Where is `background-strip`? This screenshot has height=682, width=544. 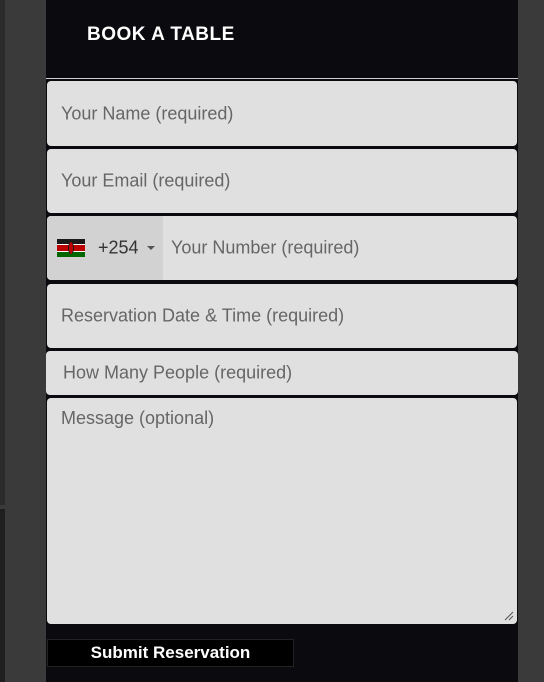
background-strip is located at coordinates (2, 252).